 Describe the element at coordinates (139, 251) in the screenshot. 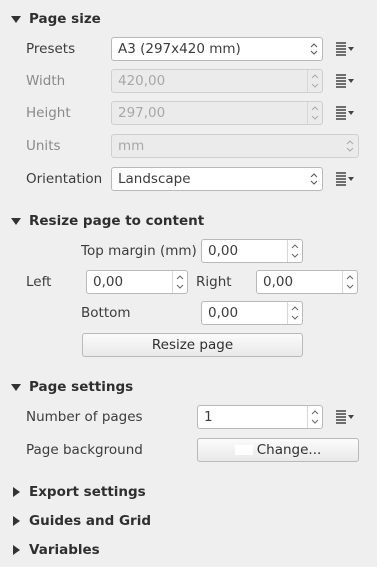

I see `top-margin-label: Top margin (mm)` at that location.